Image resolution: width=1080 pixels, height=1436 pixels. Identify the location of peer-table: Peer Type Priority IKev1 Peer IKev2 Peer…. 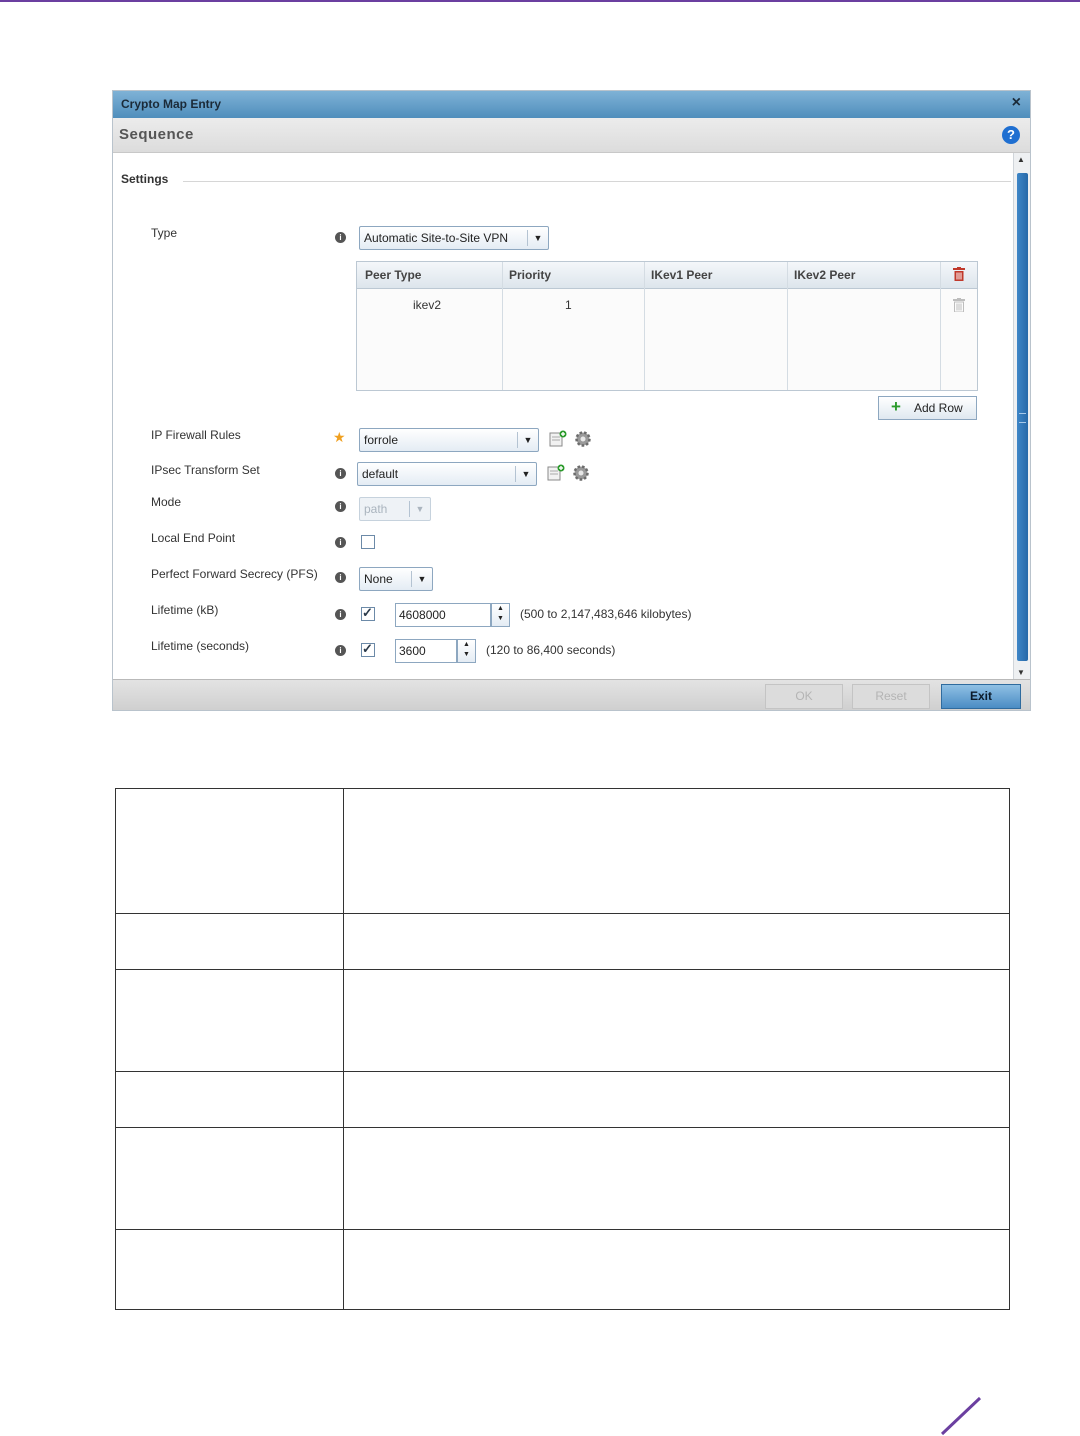
(667, 326).